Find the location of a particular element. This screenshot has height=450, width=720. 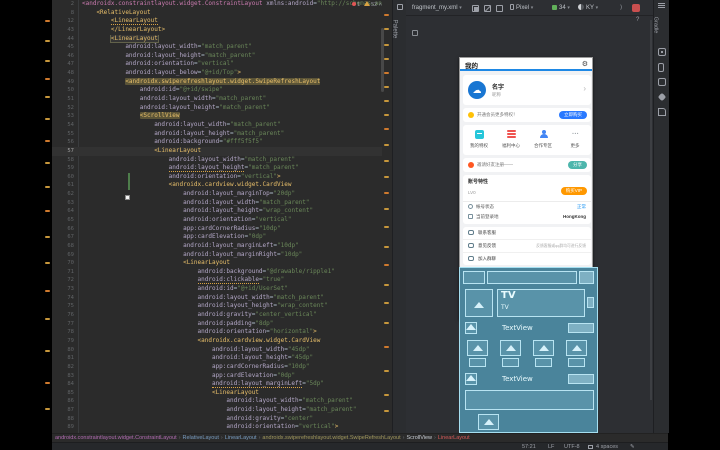

line-number: 86 is located at coordinates (63, 401).